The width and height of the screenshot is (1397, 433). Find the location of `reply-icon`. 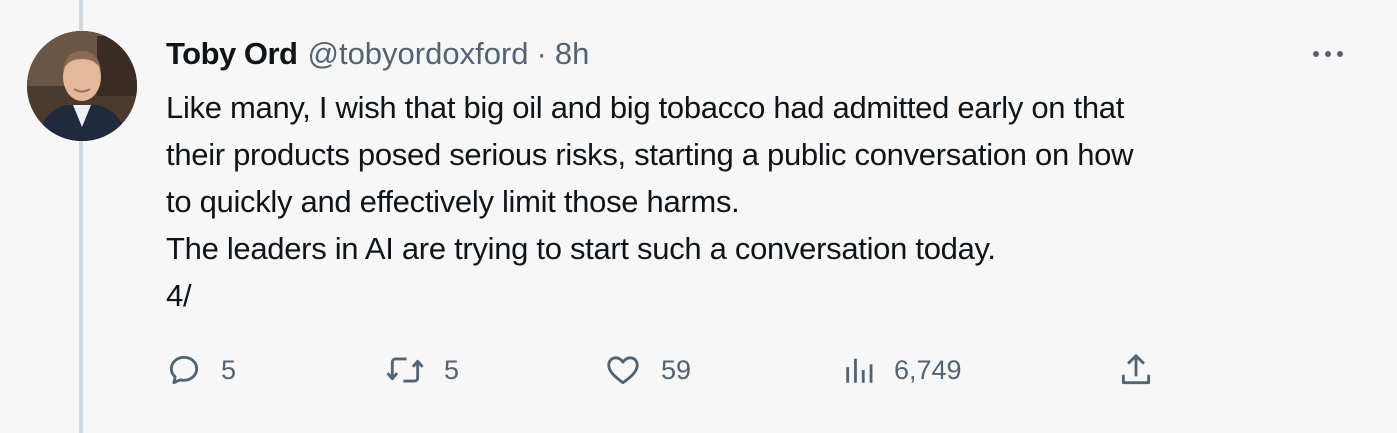

reply-icon is located at coordinates (184, 370).